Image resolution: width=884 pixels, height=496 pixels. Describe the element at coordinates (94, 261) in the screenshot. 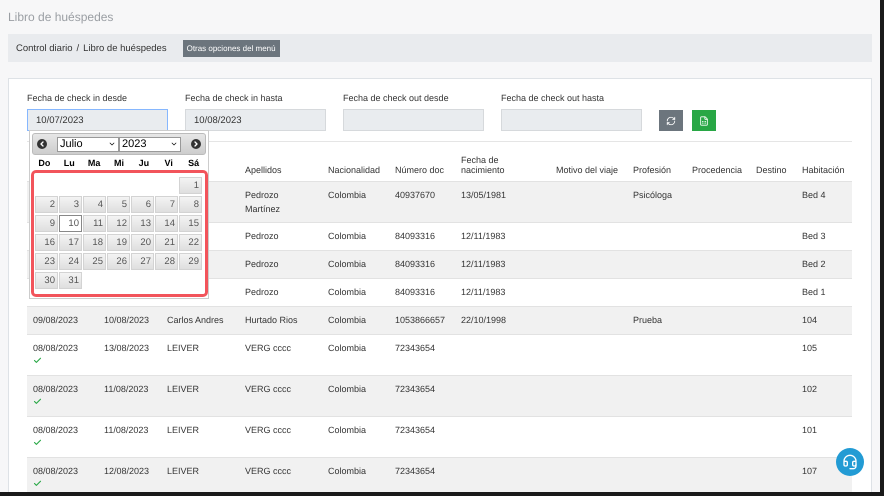

I see `calendar-day: 25` at that location.